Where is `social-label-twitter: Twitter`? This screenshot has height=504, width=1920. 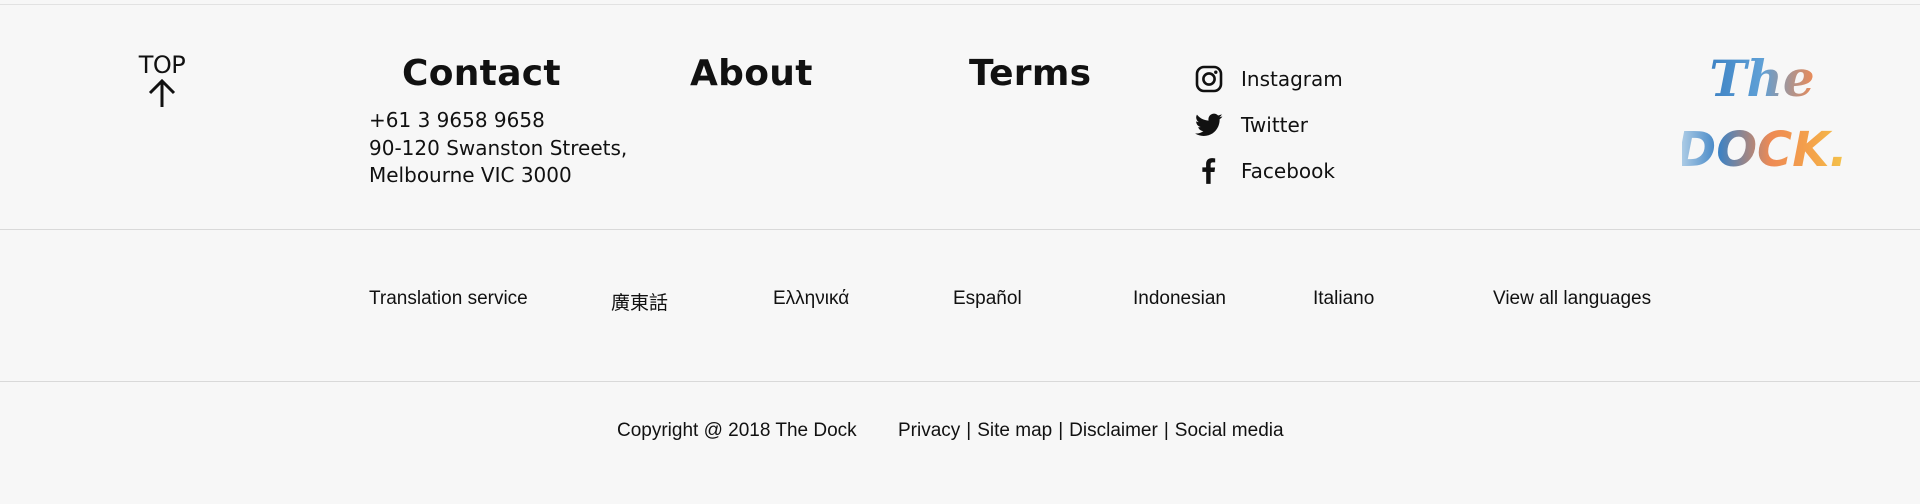
social-label-twitter: Twitter is located at coordinates (1275, 125).